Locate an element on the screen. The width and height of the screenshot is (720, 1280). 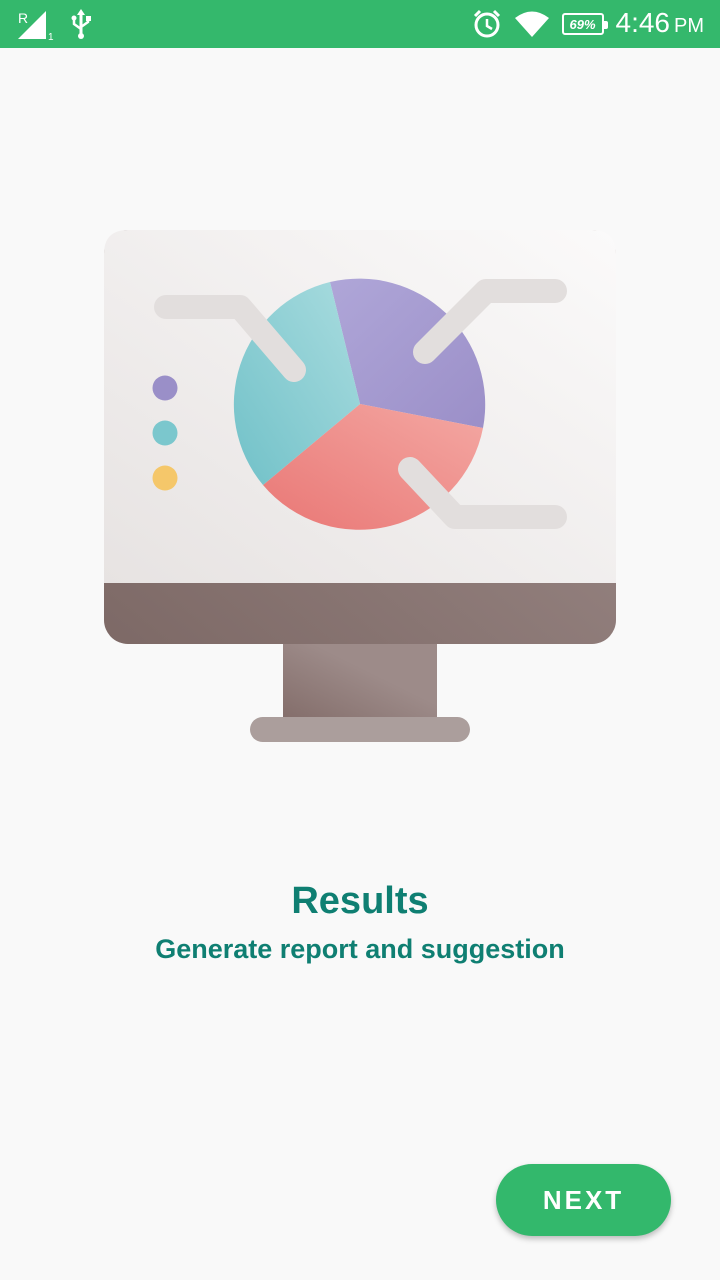
onboarding-title: Results is located at coordinates (360, 901).